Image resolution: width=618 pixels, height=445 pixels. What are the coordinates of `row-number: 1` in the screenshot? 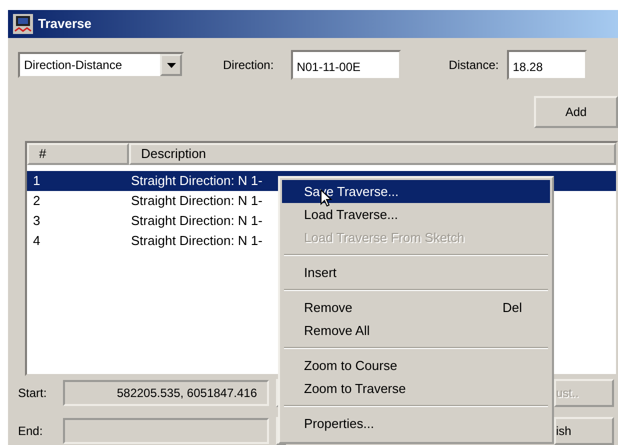 It's located at (37, 181).